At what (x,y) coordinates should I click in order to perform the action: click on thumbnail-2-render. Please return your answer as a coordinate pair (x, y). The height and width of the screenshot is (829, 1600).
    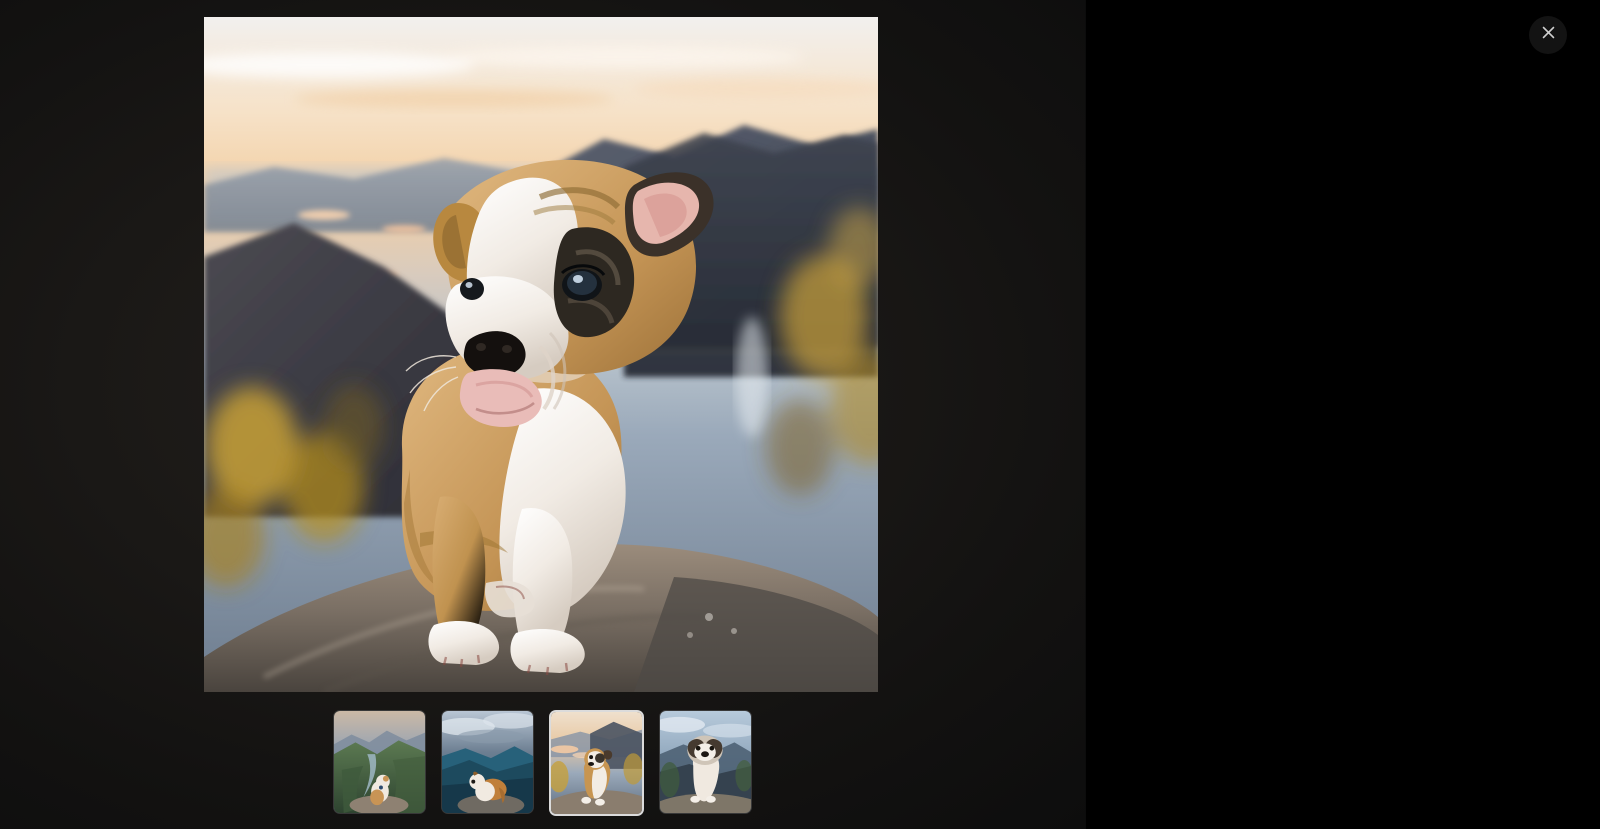
    Looking at the image, I should click on (487, 762).